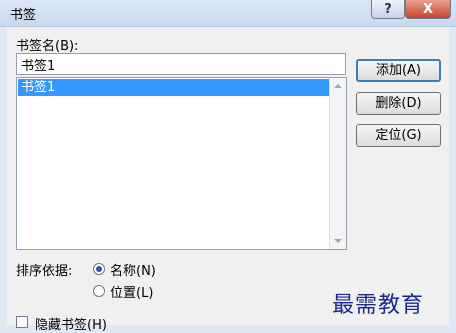  Describe the element at coordinates (44, 271) in the screenshot. I see `sort-by-label: 排序依据:` at that location.